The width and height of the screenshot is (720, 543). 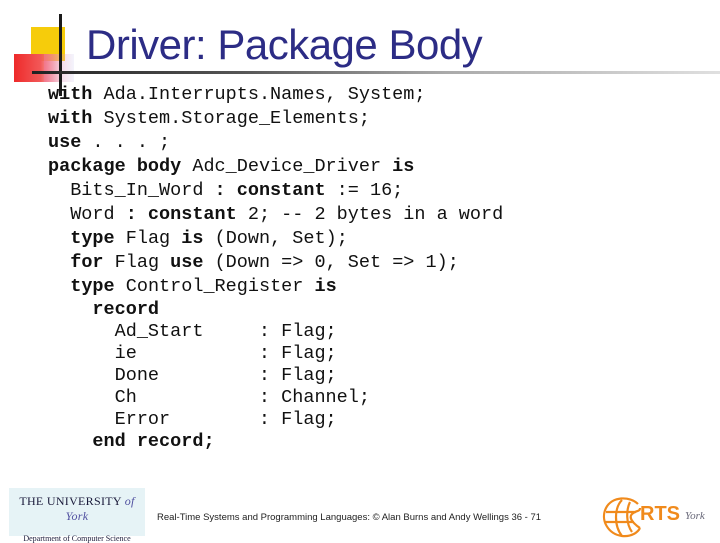 I want to click on code-text: := 16;, so click(x=364, y=190).